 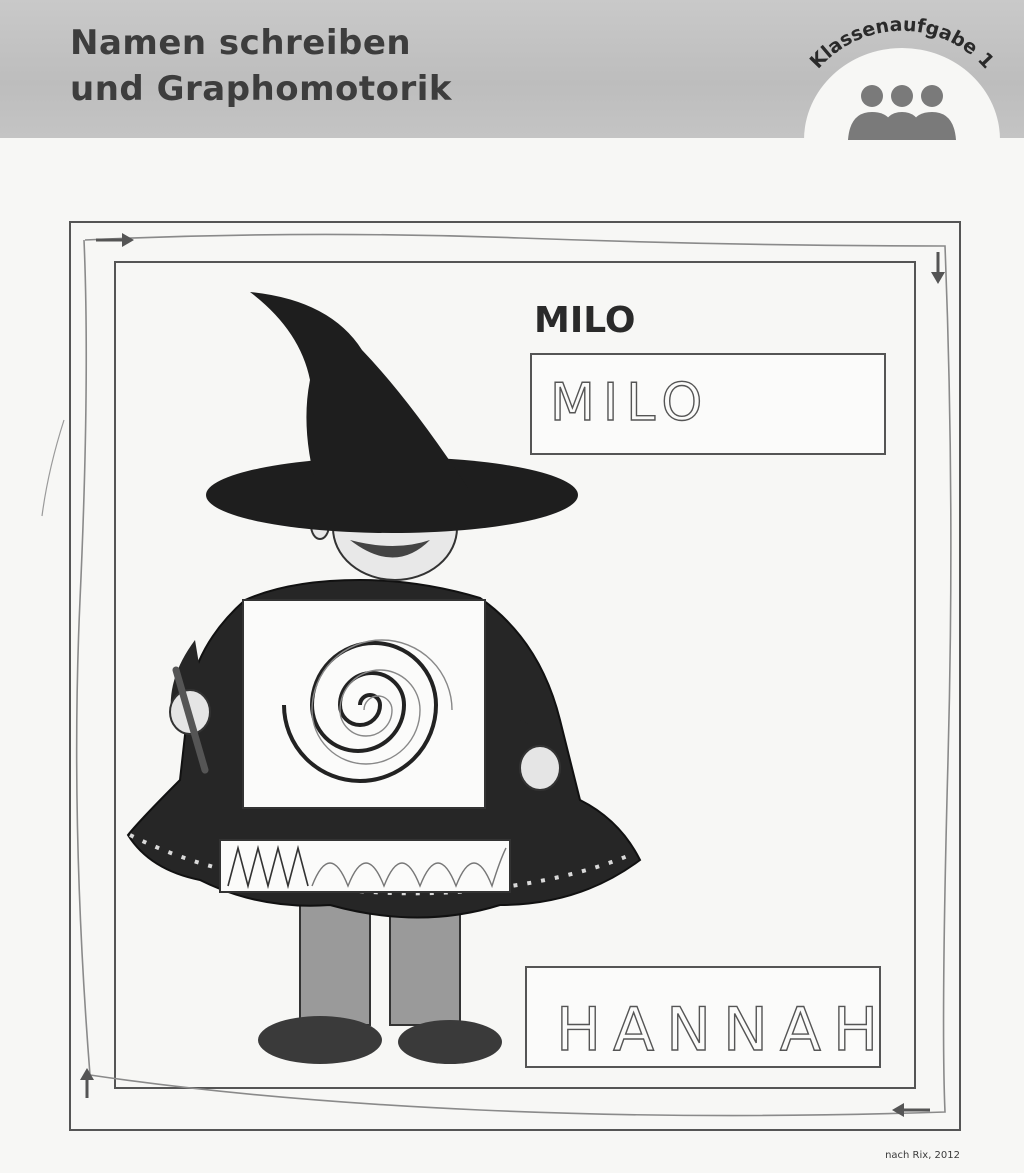 I want to click on handwritten-name-top: MILO, so click(x=630, y=403).